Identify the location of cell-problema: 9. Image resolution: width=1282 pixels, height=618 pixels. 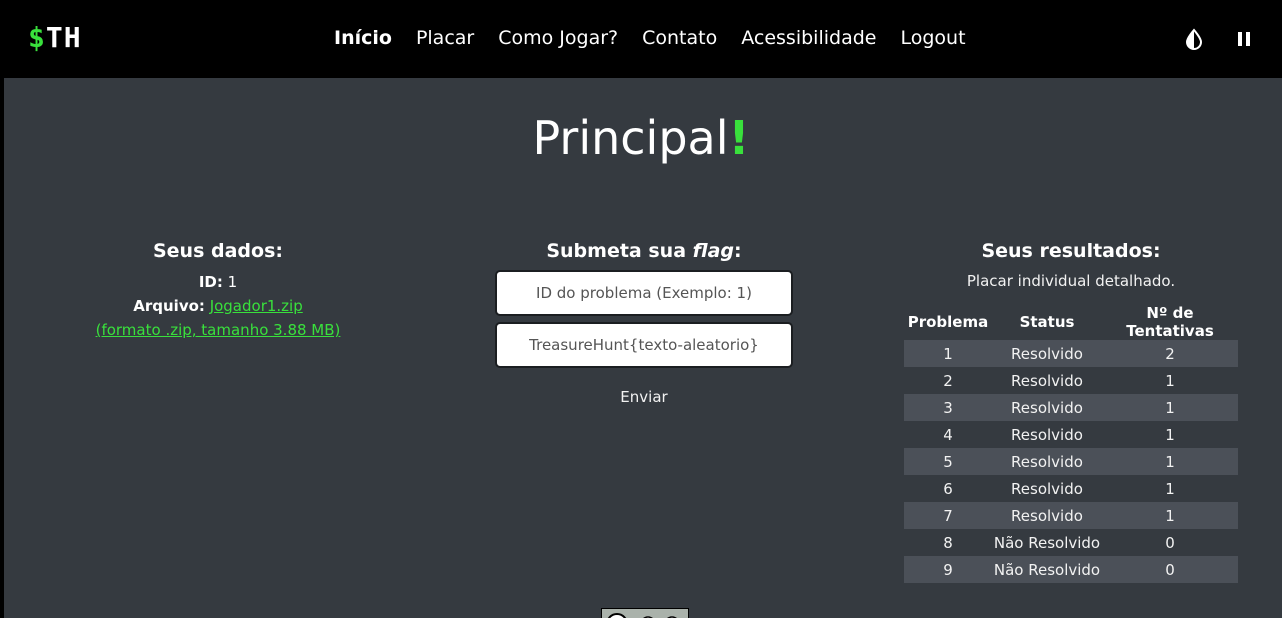
(948, 569).